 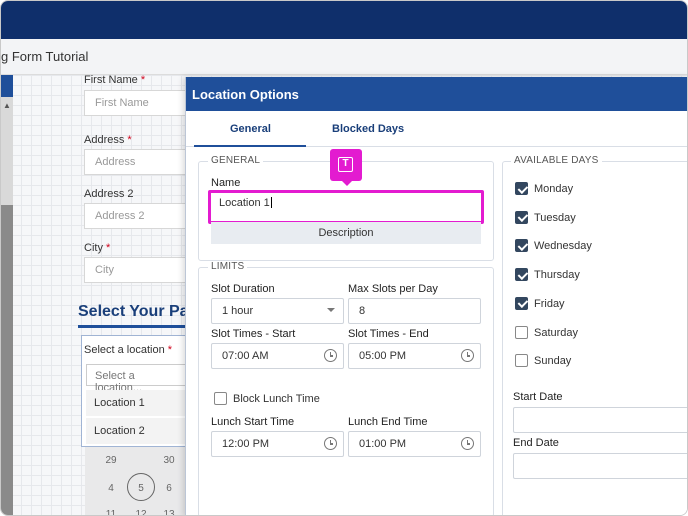 I want to click on max-slots-value: 8, so click(x=362, y=311).